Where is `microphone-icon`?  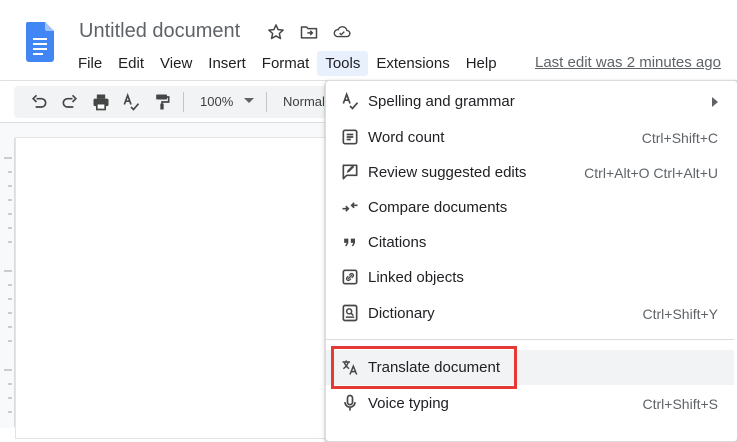 microphone-icon is located at coordinates (350, 403).